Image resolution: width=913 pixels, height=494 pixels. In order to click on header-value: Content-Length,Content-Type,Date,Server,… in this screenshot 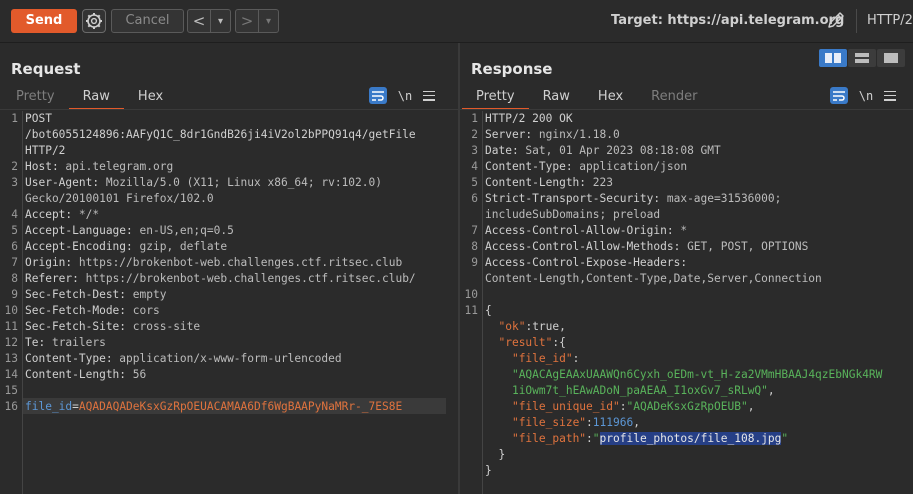, I will do `click(653, 278)`.